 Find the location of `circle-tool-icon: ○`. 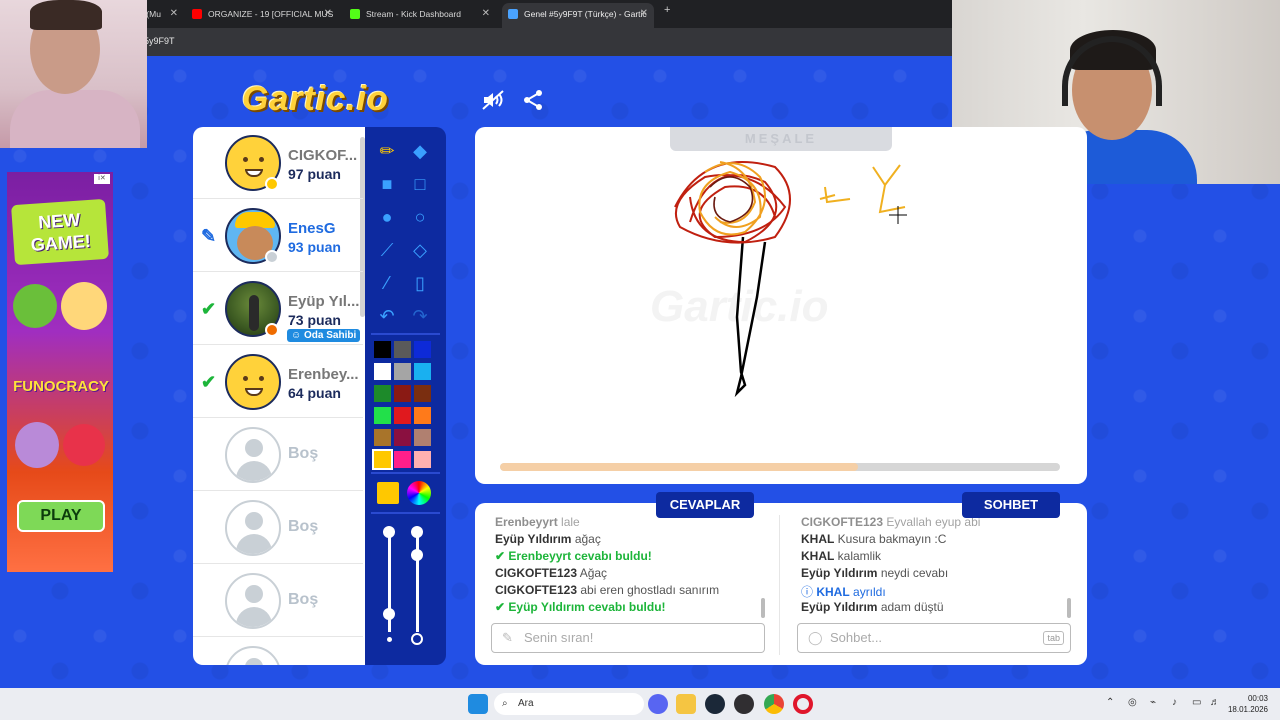

circle-tool-icon: ○ is located at coordinates (420, 217).